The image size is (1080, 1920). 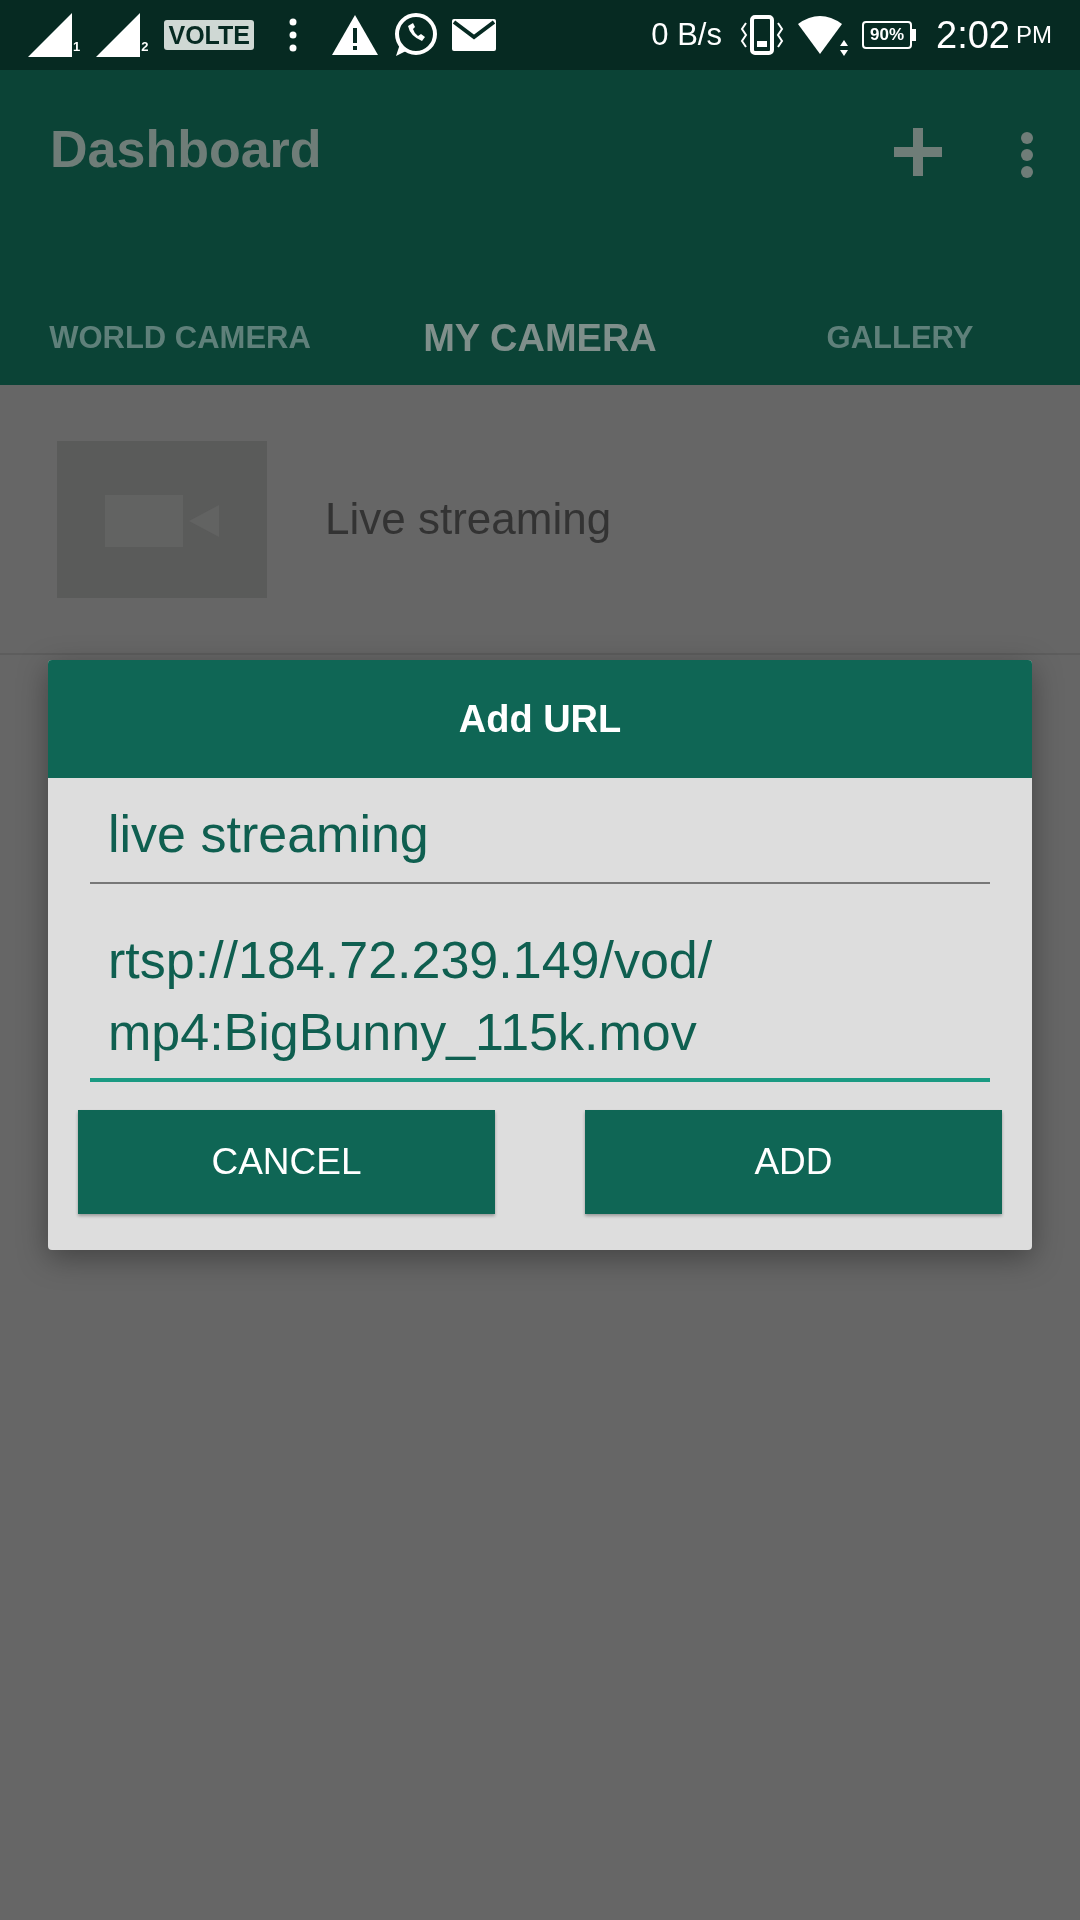 What do you see at coordinates (286, 1162) in the screenshot?
I see `dialog-button: CANCEL` at bounding box center [286, 1162].